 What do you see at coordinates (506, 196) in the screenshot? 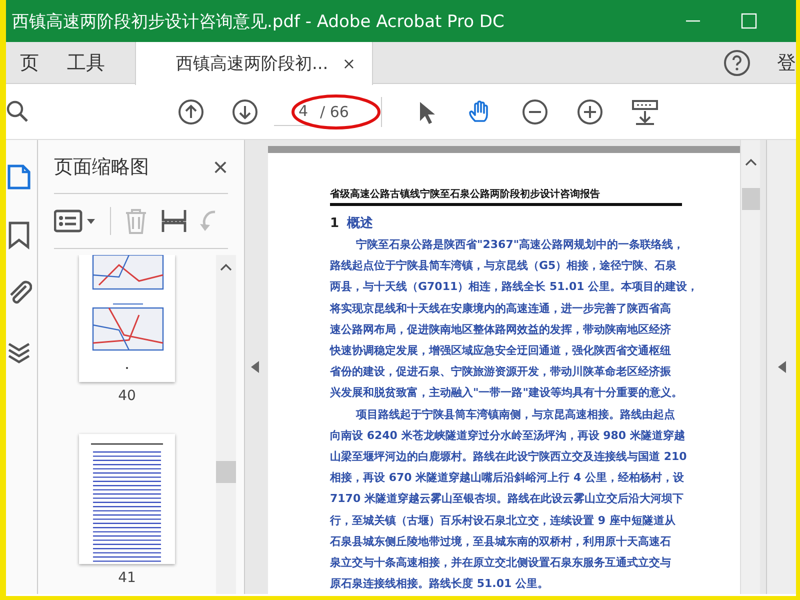
I see `page-header: 省级高速公路古镇线宁陕至石泉公路两阶段初步设计咨询报告` at bounding box center [506, 196].